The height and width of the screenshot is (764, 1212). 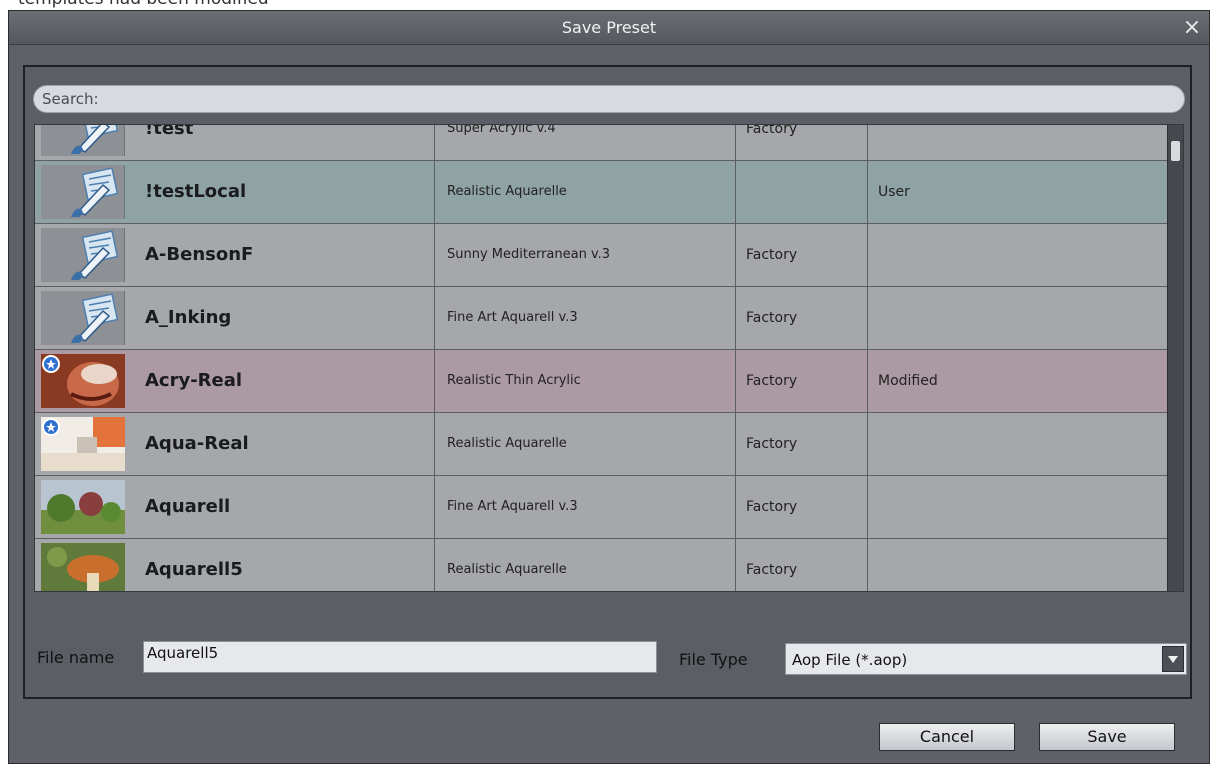 What do you see at coordinates (713, 659) in the screenshot?
I see `file-type-label: File Type` at bounding box center [713, 659].